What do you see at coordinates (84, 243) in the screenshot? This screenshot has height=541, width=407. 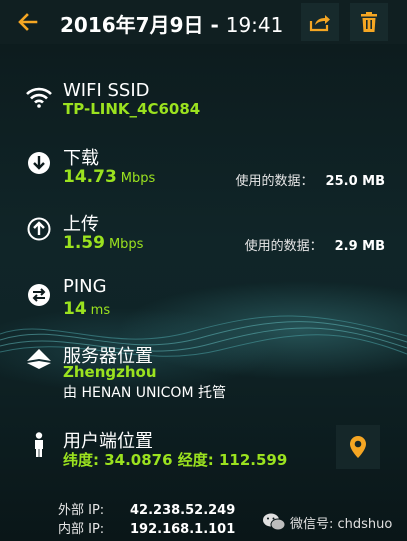 I see `upload-speed-value: 1.59` at bounding box center [84, 243].